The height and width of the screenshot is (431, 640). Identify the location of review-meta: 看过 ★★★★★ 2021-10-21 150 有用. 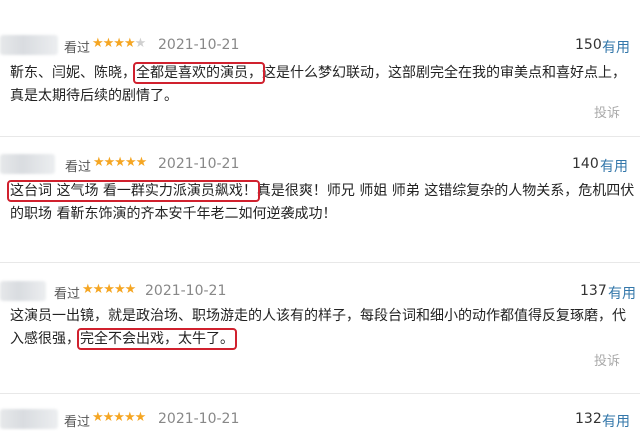
(320, 46).